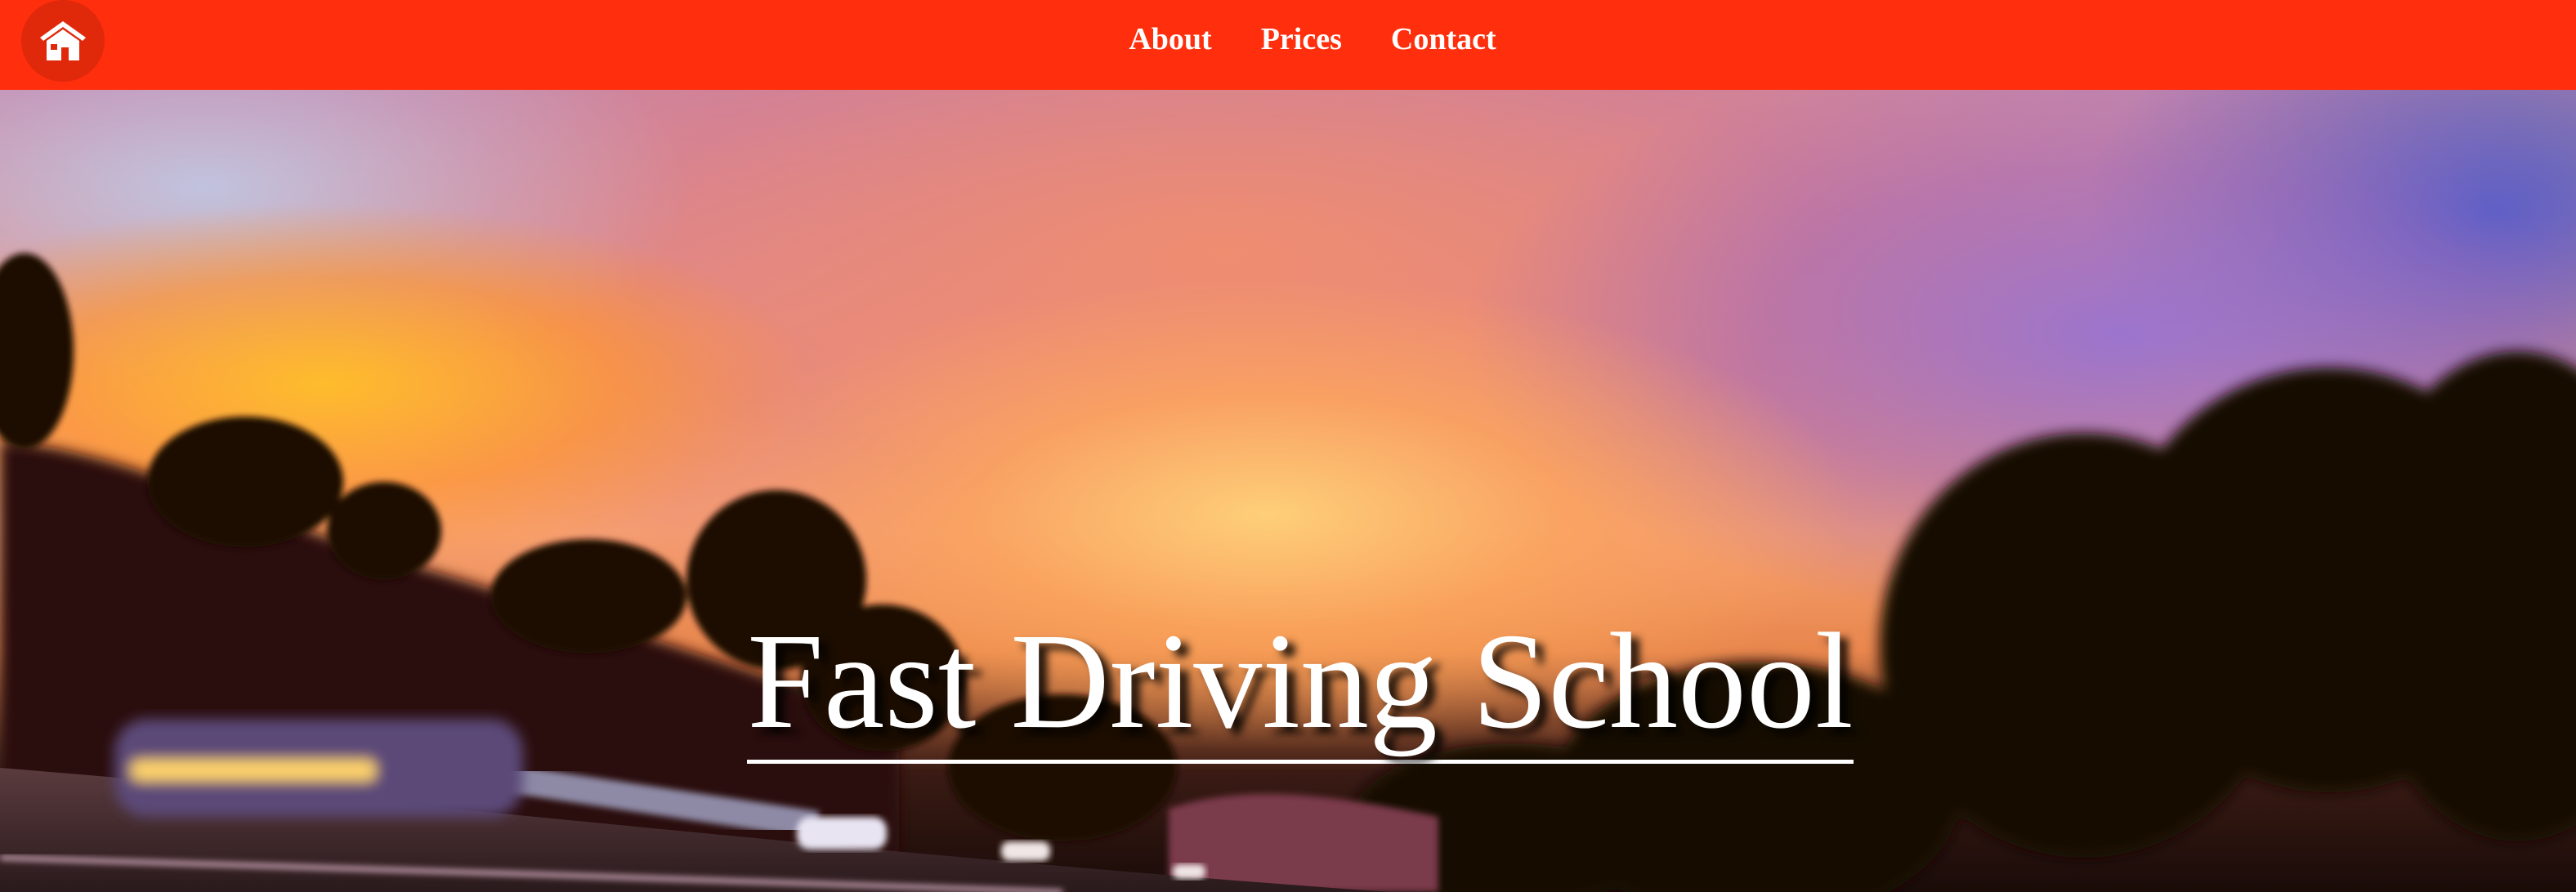 The image size is (2576, 892). Describe the element at coordinates (1301, 39) in the screenshot. I see `nav-link-prices: Prices` at that location.